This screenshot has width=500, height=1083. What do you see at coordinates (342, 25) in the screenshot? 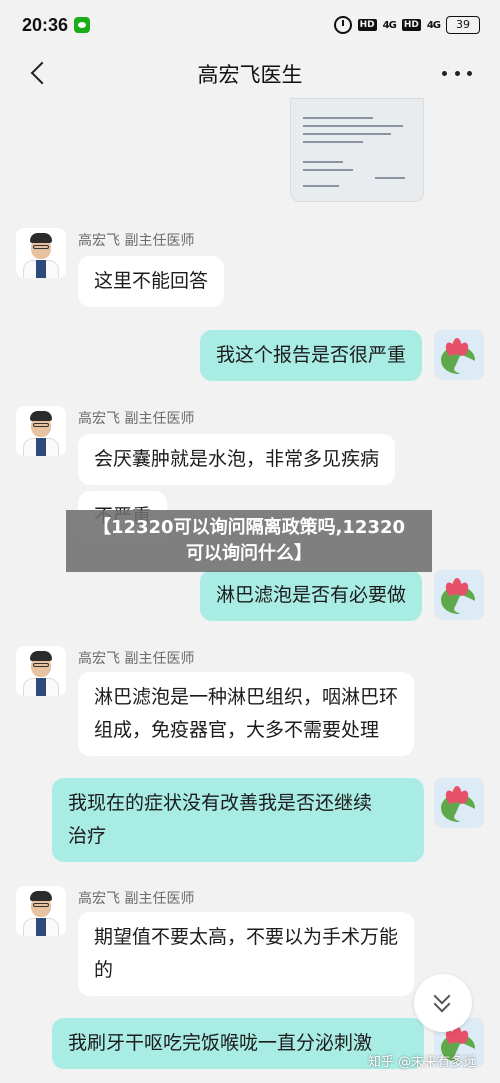
I see `alarm-icon` at bounding box center [342, 25].